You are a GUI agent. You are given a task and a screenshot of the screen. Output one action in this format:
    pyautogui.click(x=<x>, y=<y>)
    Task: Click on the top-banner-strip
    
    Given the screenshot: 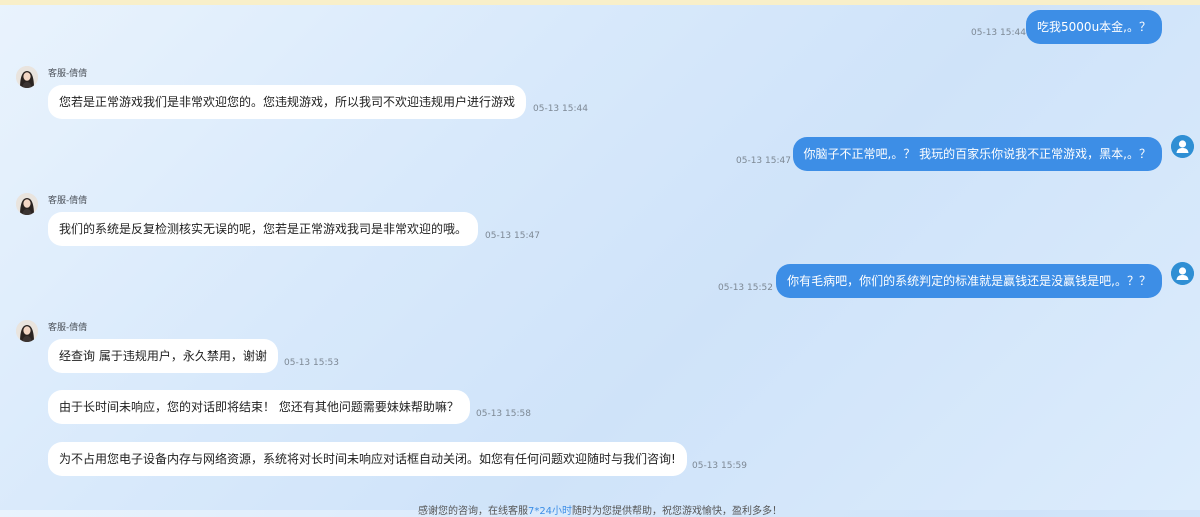 What is the action you would take?
    pyautogui.click(x=600, y=2)
    